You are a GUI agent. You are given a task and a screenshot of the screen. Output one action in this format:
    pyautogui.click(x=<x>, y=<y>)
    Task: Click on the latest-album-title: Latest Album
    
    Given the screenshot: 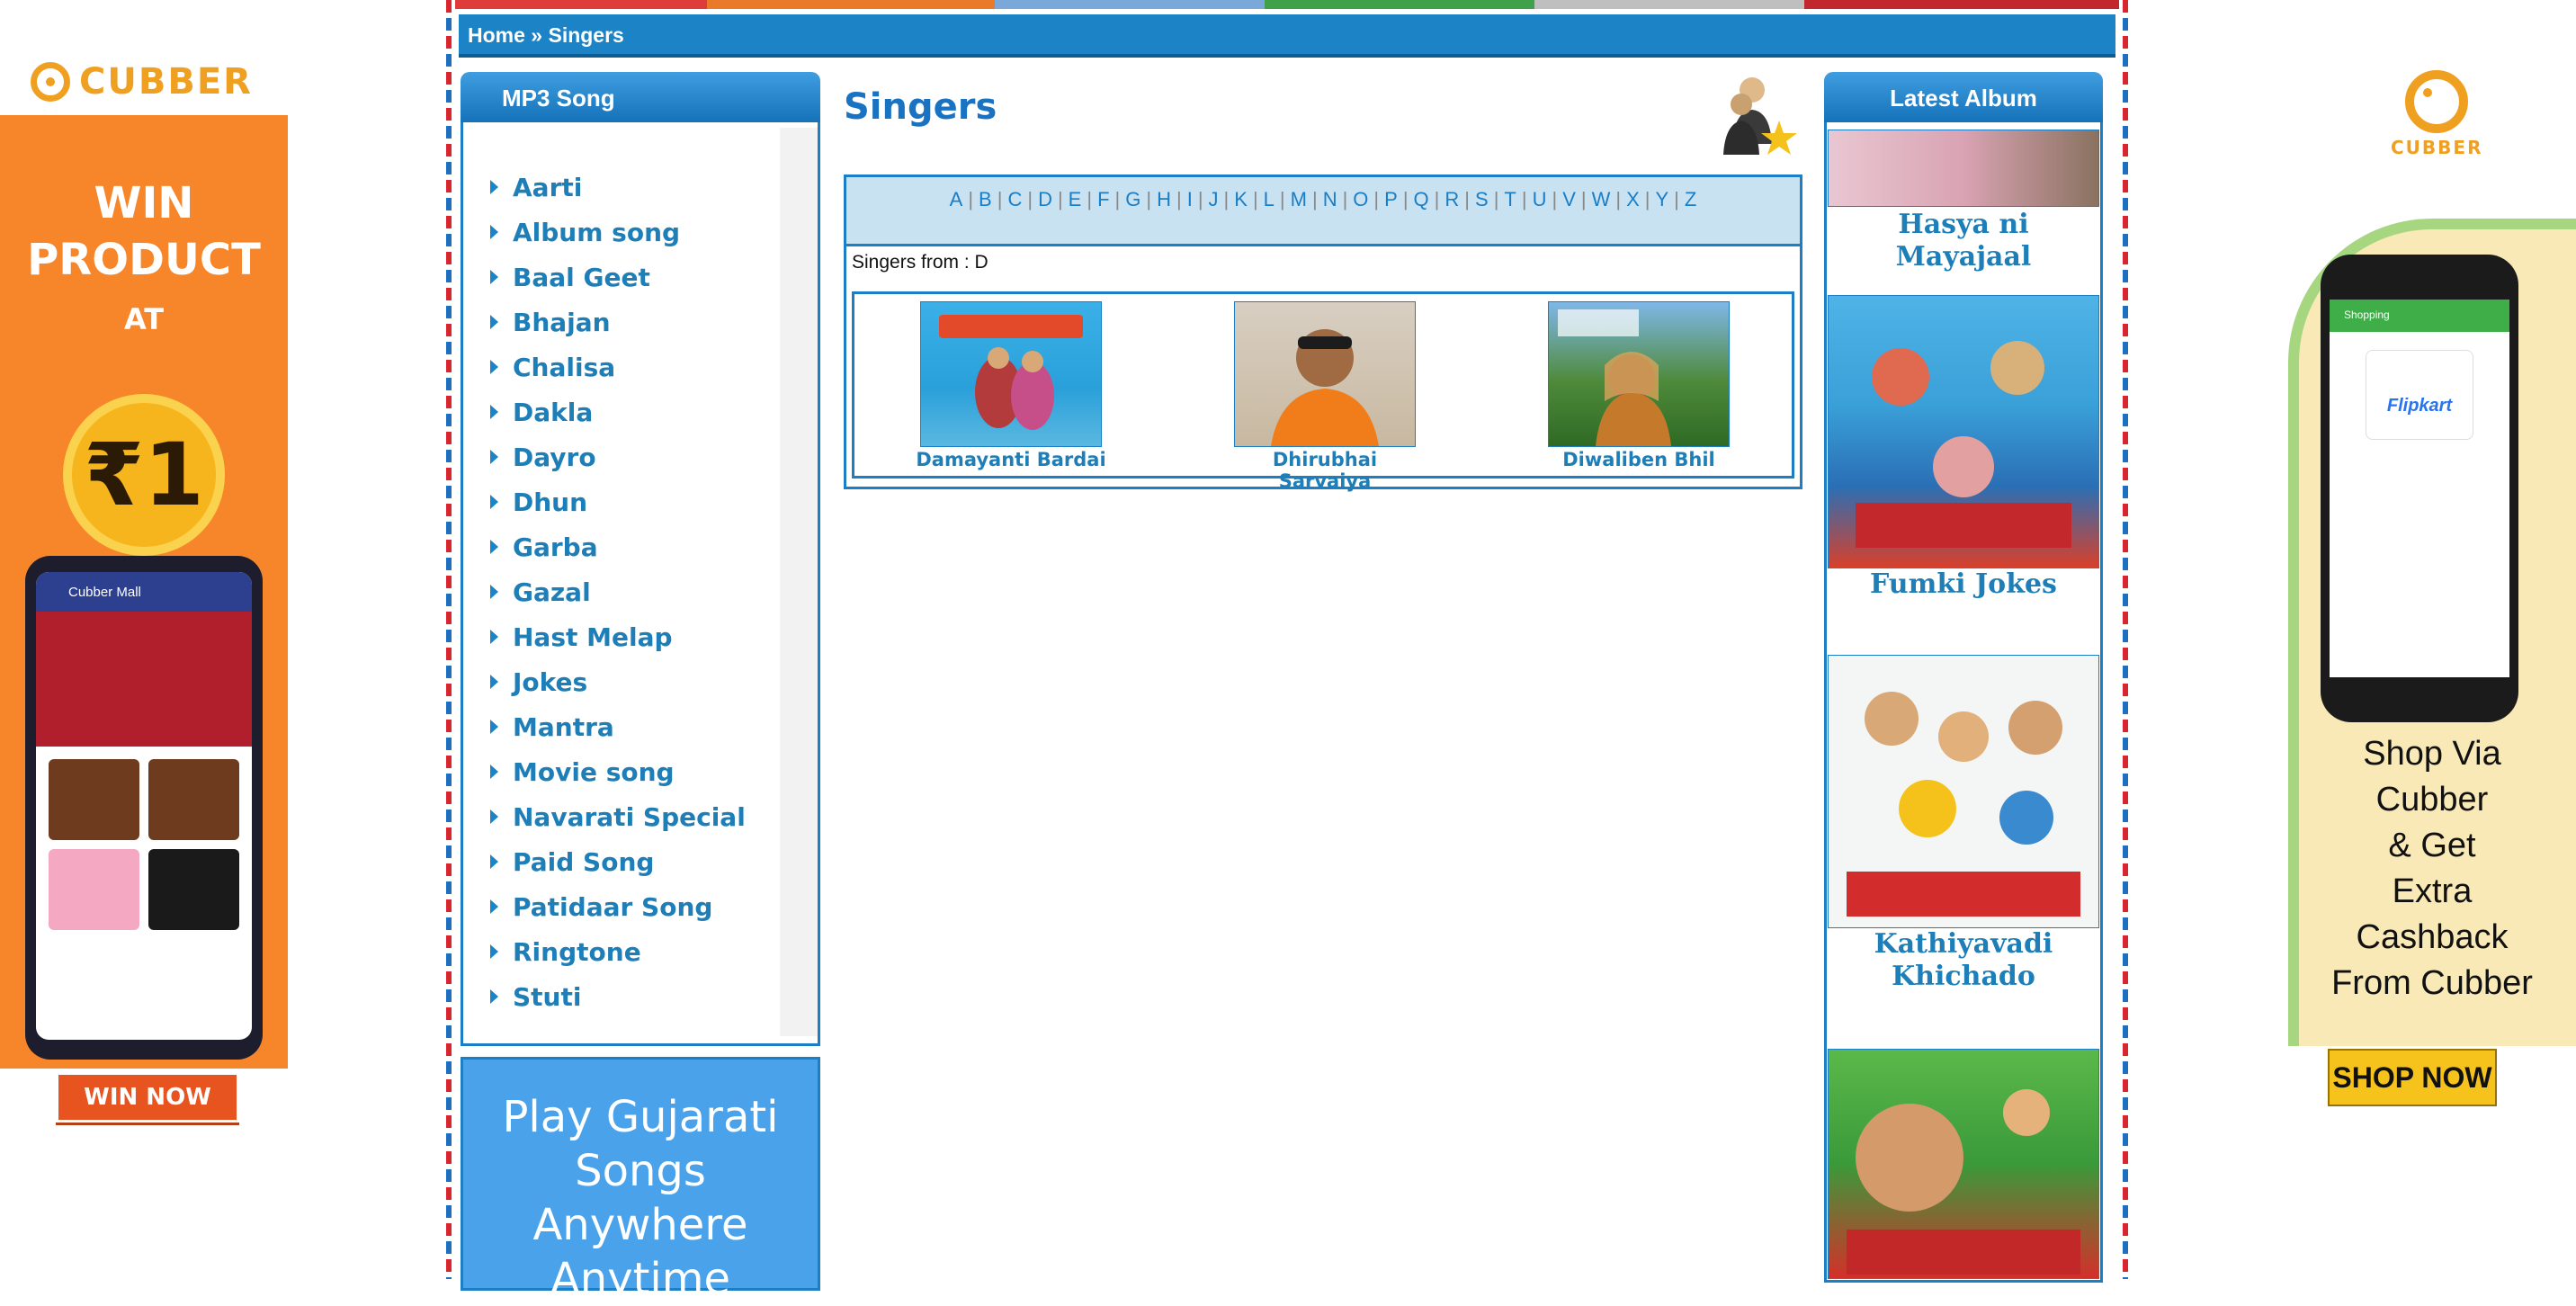 What is the action you would take?
    pyautogui.click(x=1964, y=97)
    